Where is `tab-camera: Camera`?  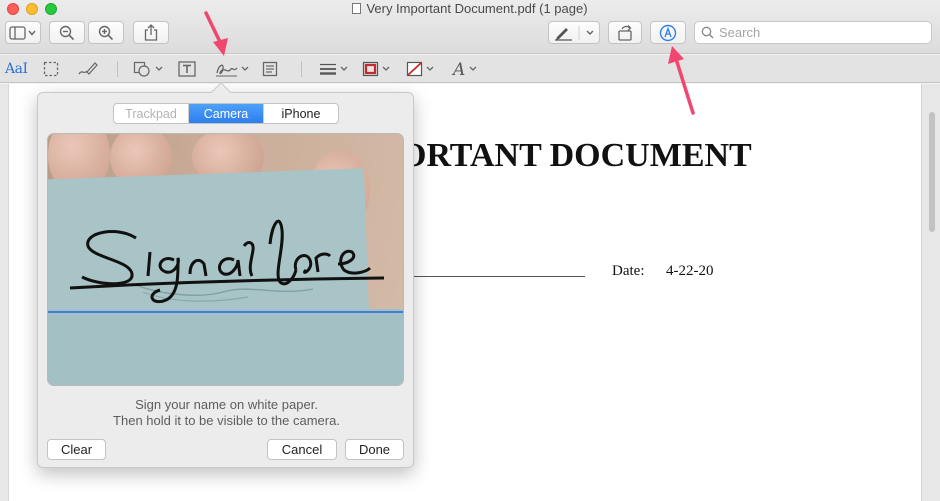
tab-camera: Camera is located at coordinates (226, 113).